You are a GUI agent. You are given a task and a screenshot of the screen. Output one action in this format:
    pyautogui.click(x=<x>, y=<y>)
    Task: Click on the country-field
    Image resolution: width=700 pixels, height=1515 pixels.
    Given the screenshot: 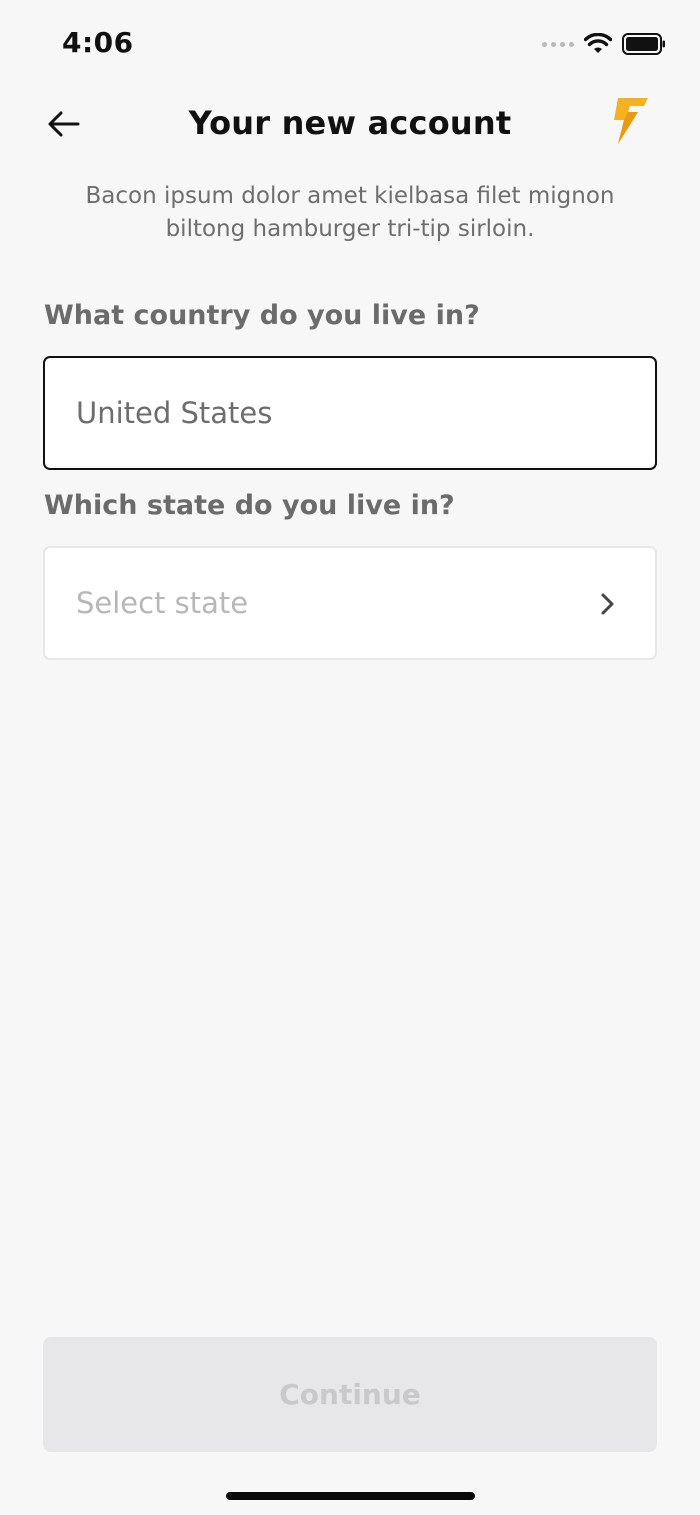 What is the action you would take?
    pyautogui.click(x=350, y=413)
    